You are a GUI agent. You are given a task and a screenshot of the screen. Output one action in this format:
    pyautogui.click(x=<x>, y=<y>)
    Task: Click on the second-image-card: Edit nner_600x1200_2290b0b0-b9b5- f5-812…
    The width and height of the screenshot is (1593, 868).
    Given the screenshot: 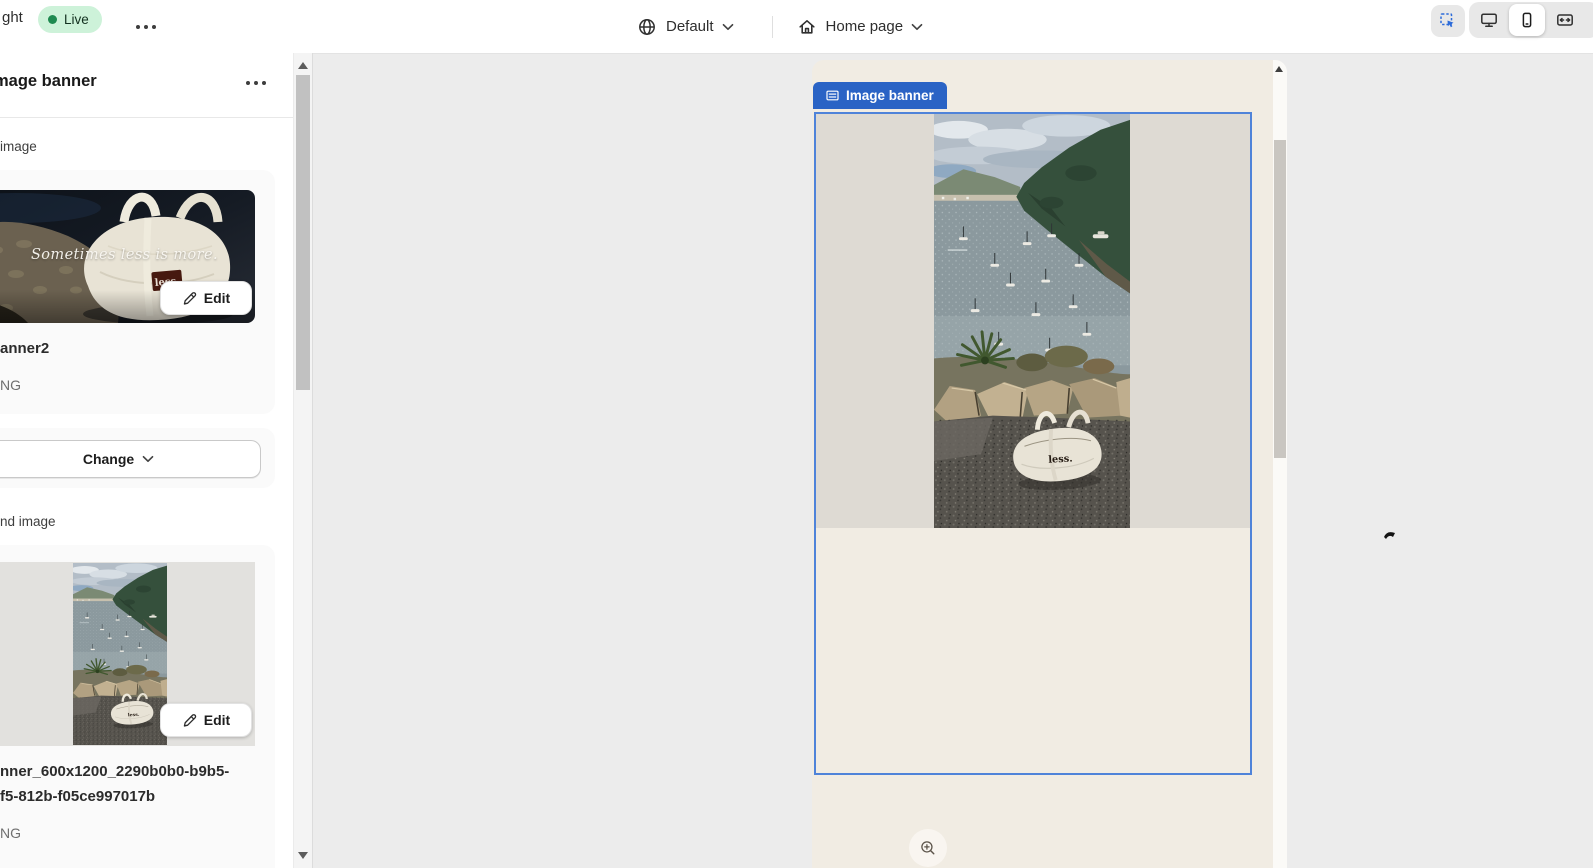 What is the action you would take?
    pyautogui.click(x=137, y=706)
    